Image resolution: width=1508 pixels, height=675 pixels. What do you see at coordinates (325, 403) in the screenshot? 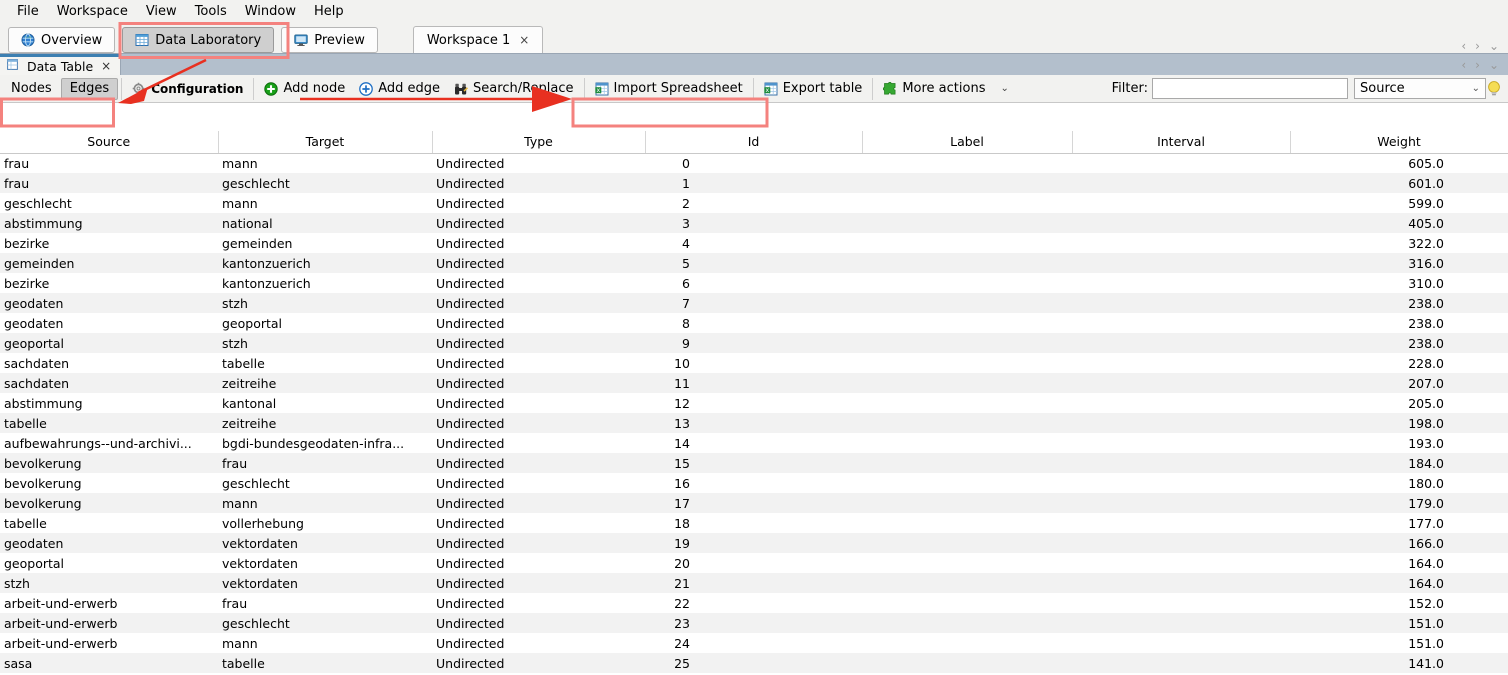
I see `cell-target: kantonal` at bounding box center [325, 403].